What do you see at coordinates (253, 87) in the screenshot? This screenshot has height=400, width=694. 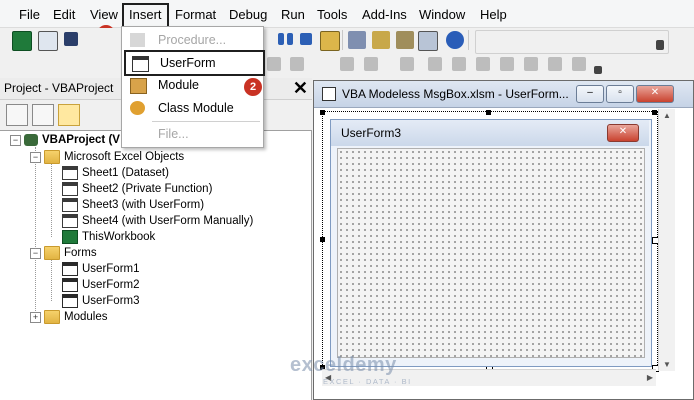 I see `step-badge-2: 2` at bounding box center [253, 87].